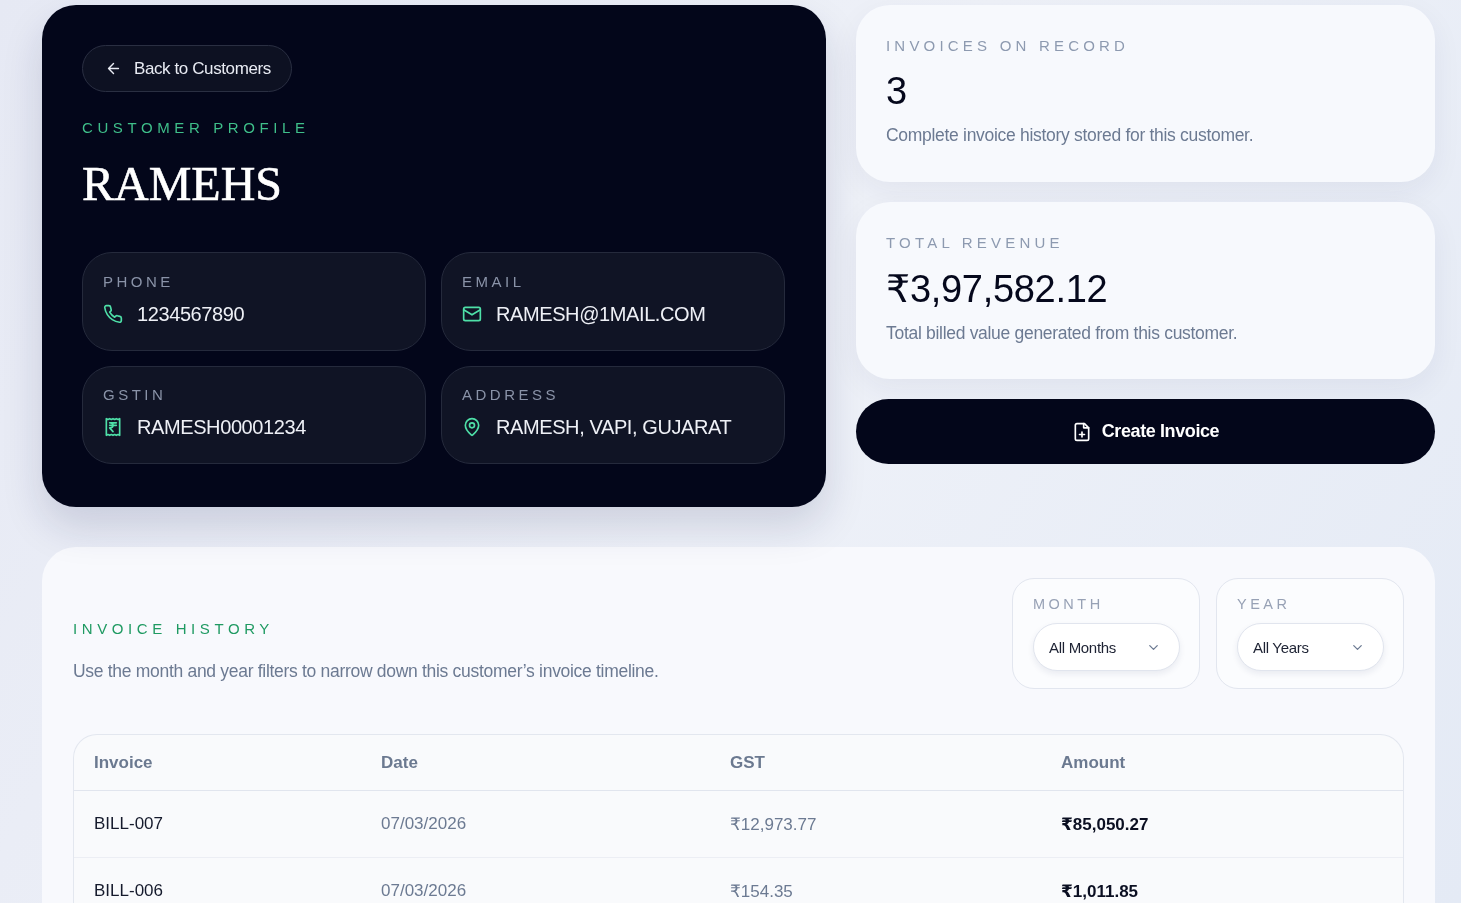 Image resolution: width=1461 pixels, height=903 pixels. Describe the element at coordinates (897, 91) in the screenshot. I see `stat-value: 3` at that location.